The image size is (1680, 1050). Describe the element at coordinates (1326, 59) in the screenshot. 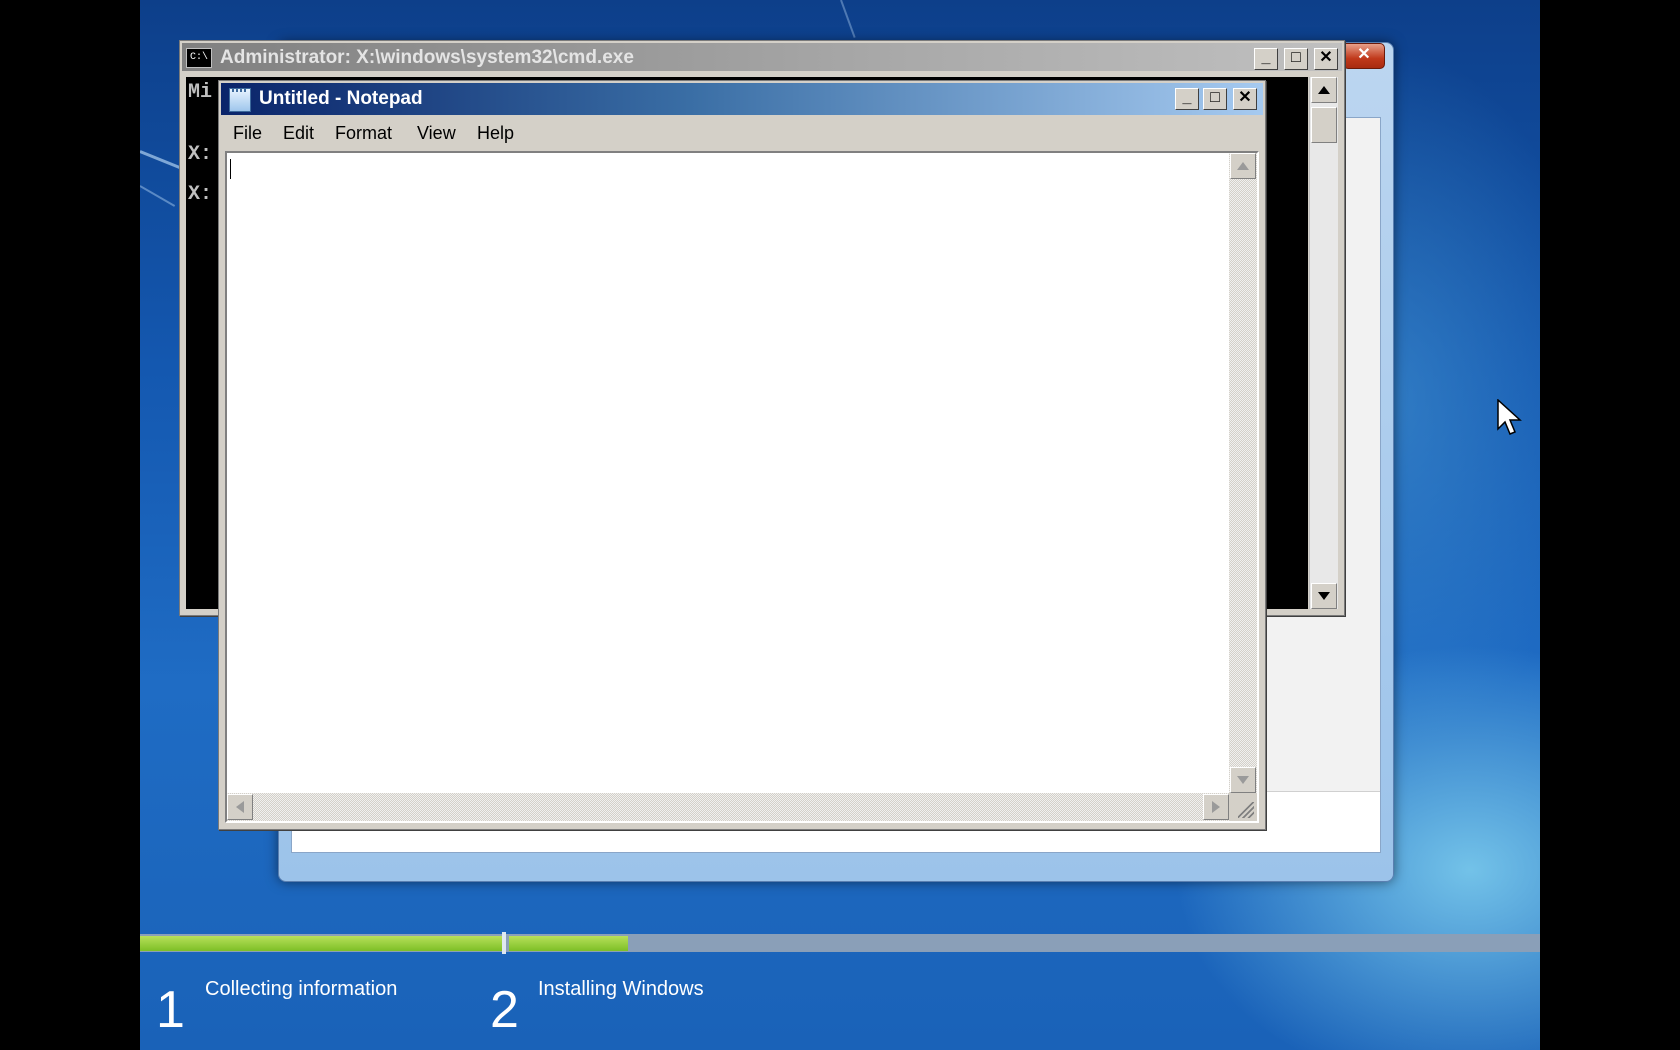

I see `cmd-close-button: ✕` at that location.